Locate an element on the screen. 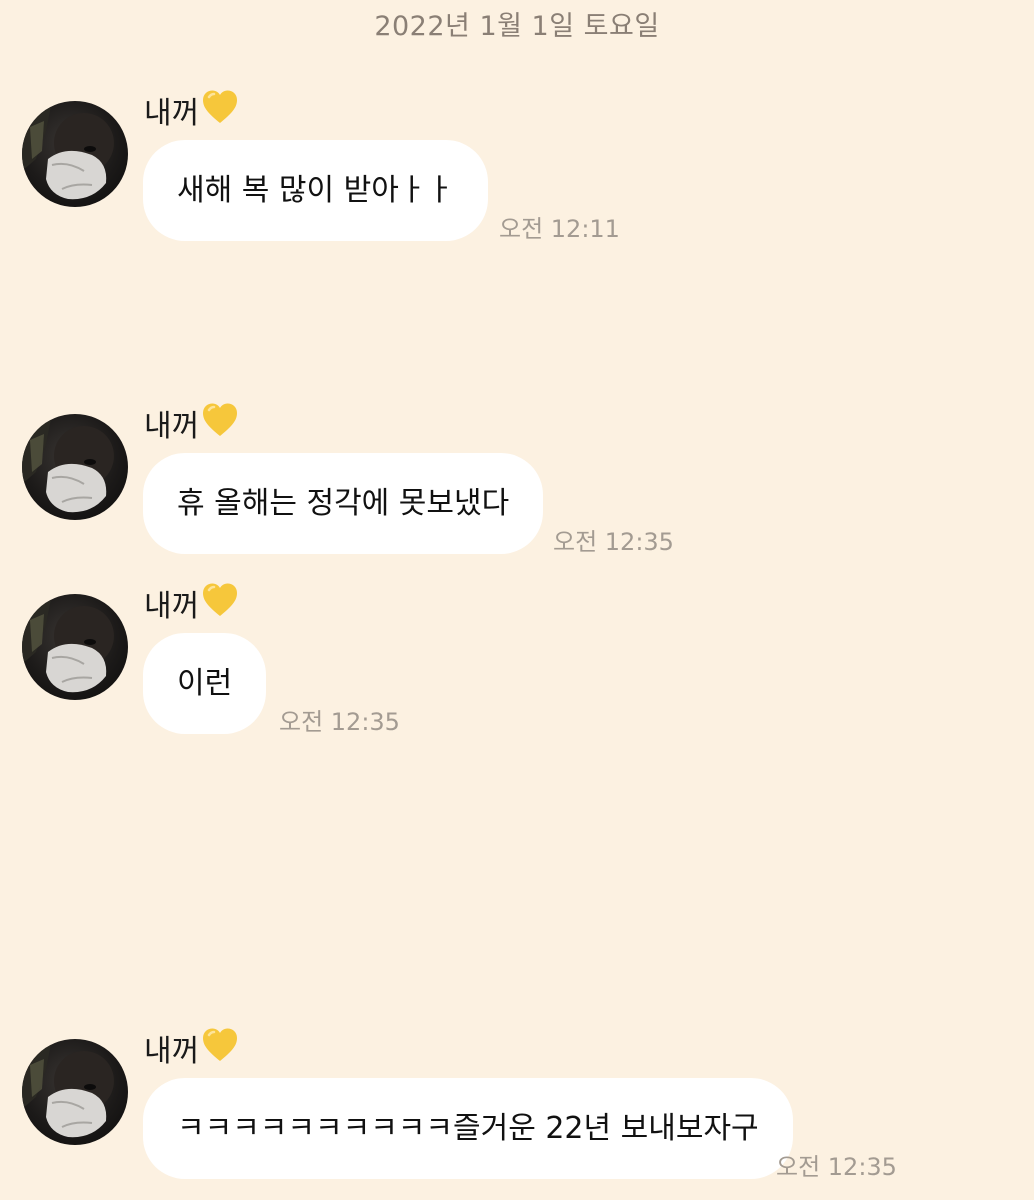 The width and height of the screenshot is (1034, 1200). message-time: 오전 12:11 is located at coordinates (559, 229).